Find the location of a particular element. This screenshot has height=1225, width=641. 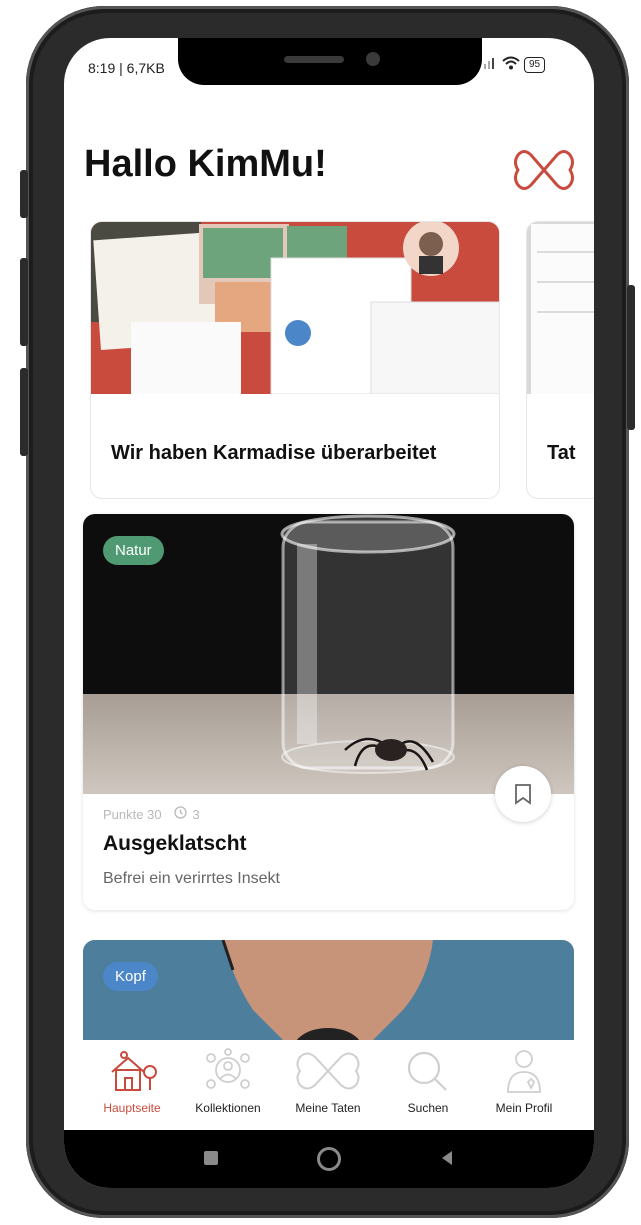

battery-indicator: 95 is located at coordinates (535, 64).